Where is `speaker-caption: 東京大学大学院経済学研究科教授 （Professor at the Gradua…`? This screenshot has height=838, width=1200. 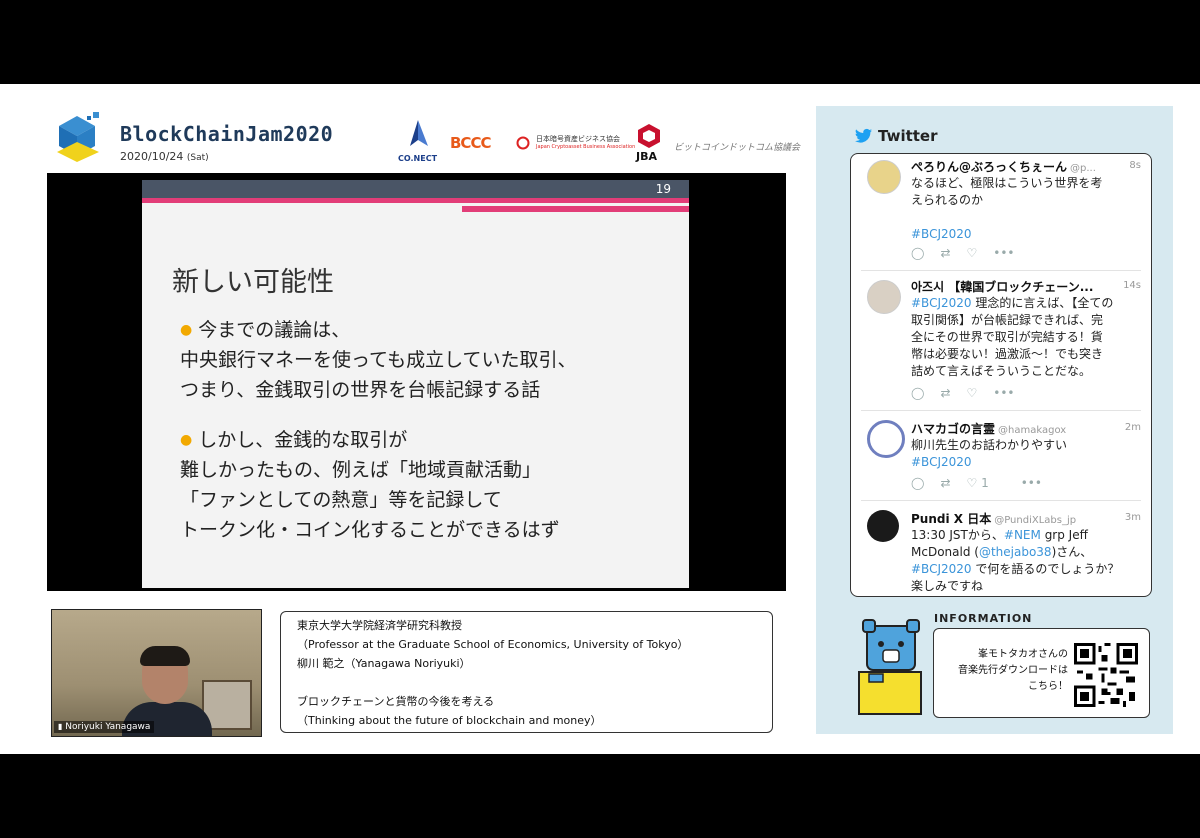
speaker-caption: 東京大学大学院経済学研究科教授 （Professor at the Gradua… is located at coordinates (526, 672).